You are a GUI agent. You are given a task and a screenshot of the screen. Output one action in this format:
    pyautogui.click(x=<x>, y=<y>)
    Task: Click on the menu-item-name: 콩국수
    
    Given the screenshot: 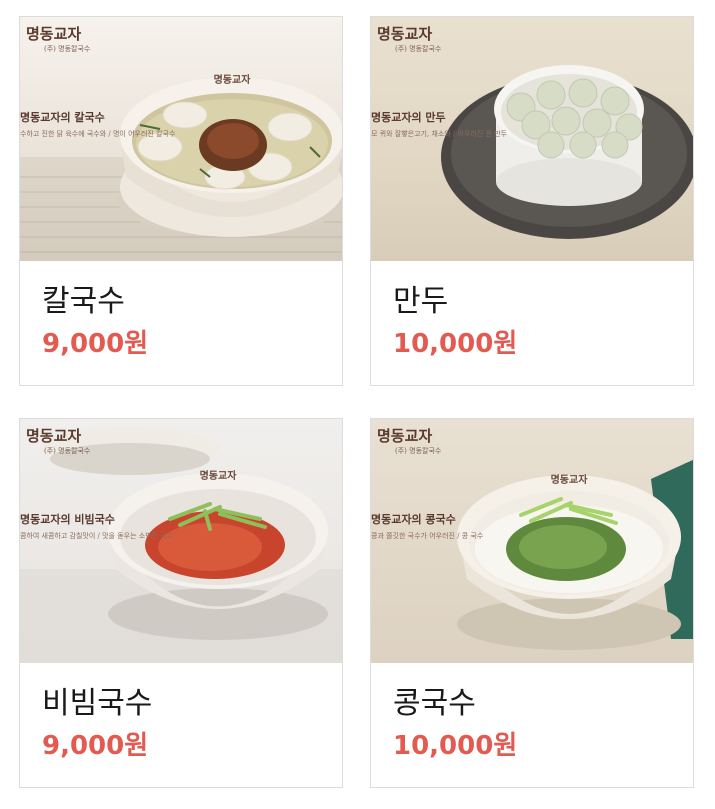 What is the action you would take?
    pyautogui.click(x=434, y=703)
    